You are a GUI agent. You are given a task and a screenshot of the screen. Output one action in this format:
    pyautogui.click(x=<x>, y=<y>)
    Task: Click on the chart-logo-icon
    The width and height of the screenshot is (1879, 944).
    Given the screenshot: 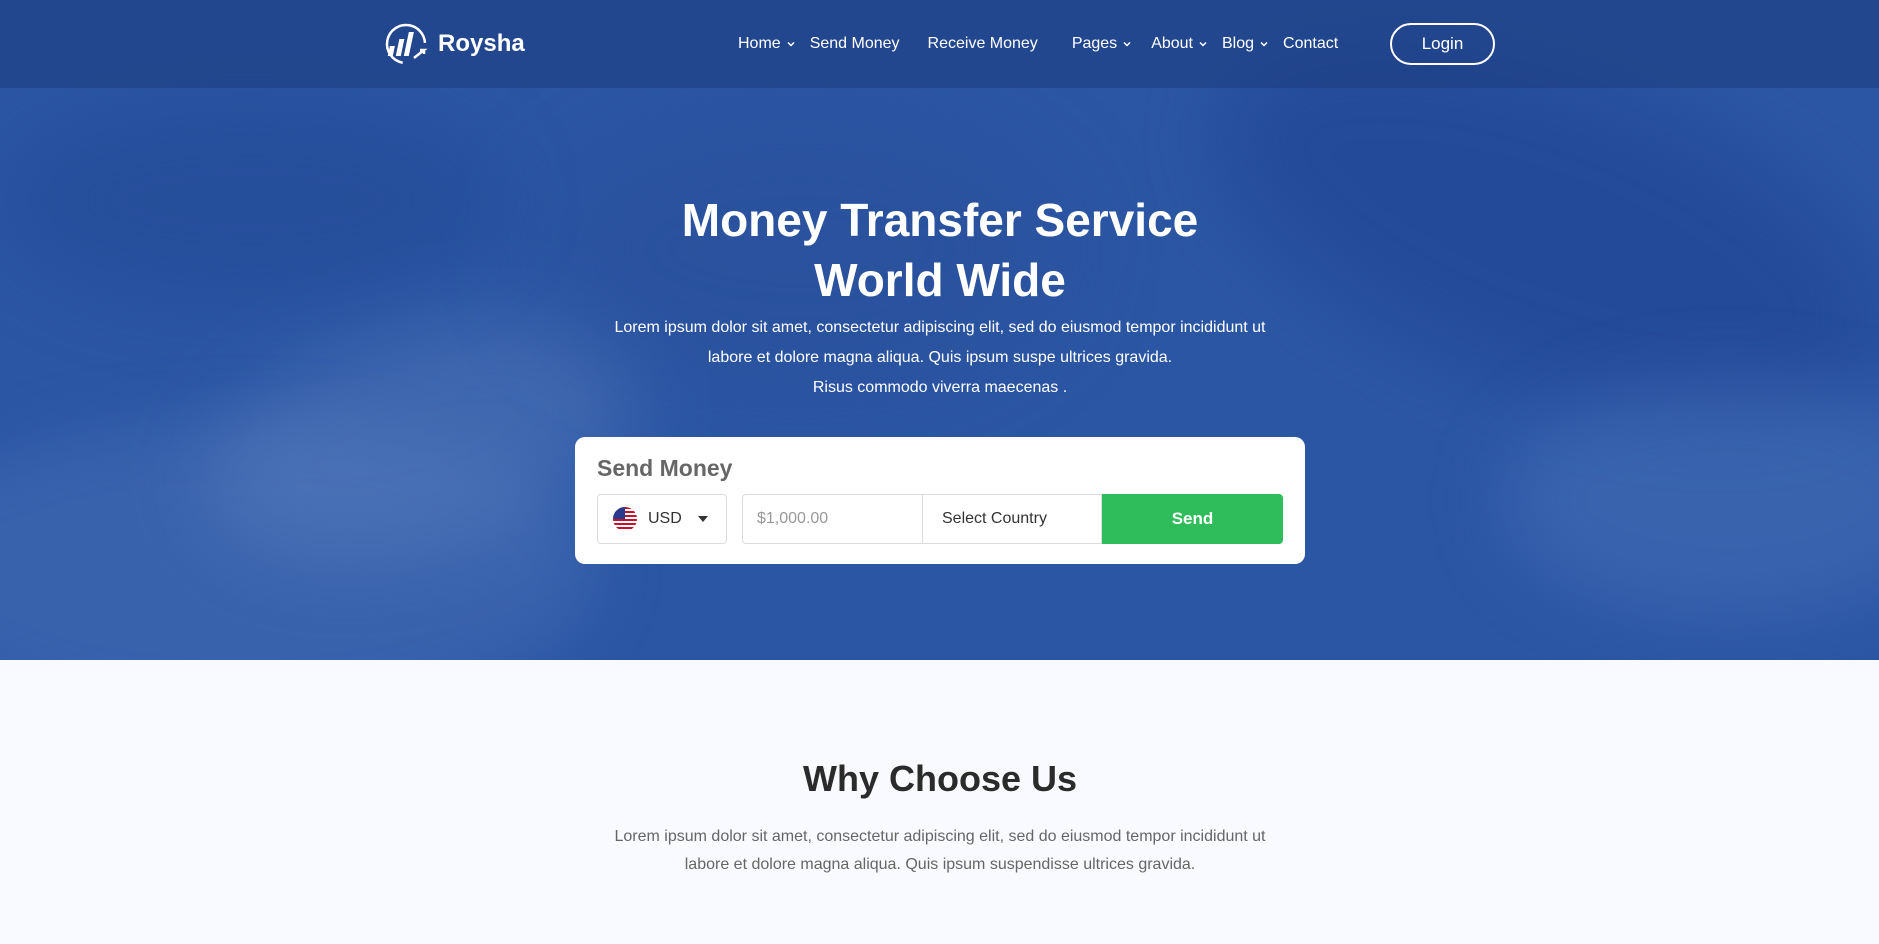 What is the action you would take?
    pyautogui.click(x=406, y=44)
    